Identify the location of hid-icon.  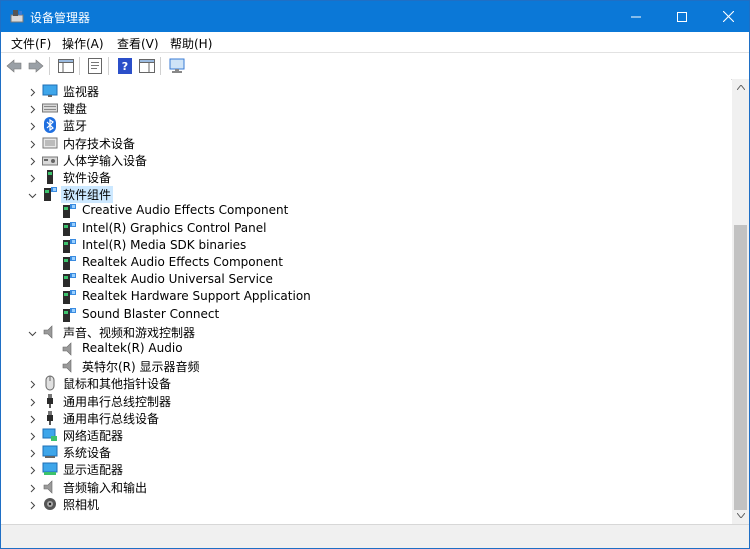
(50, 160).